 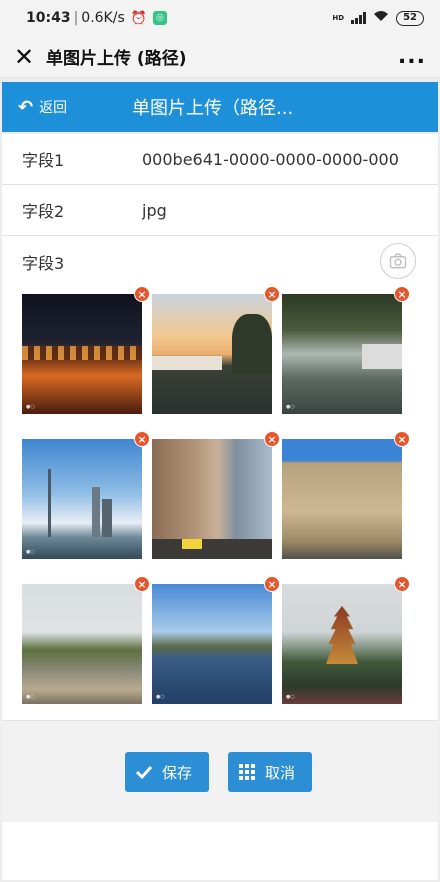 What do you see at coordinates (220, 261) in the screenshot?
I see `field-row-3: 字段3` at bounding box center [220, 261].